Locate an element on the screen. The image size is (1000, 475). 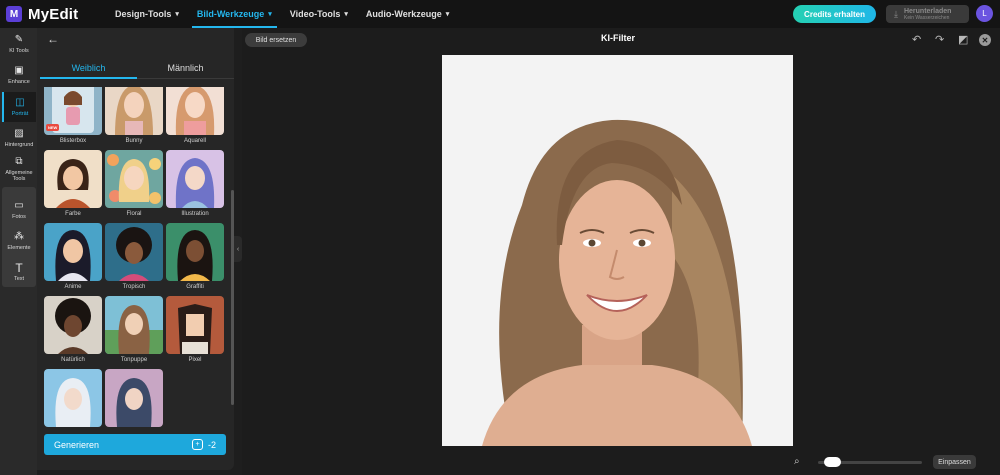
sidebar-item-ki-tools: ✎ KI Tools is located at coordinates (19, 44).